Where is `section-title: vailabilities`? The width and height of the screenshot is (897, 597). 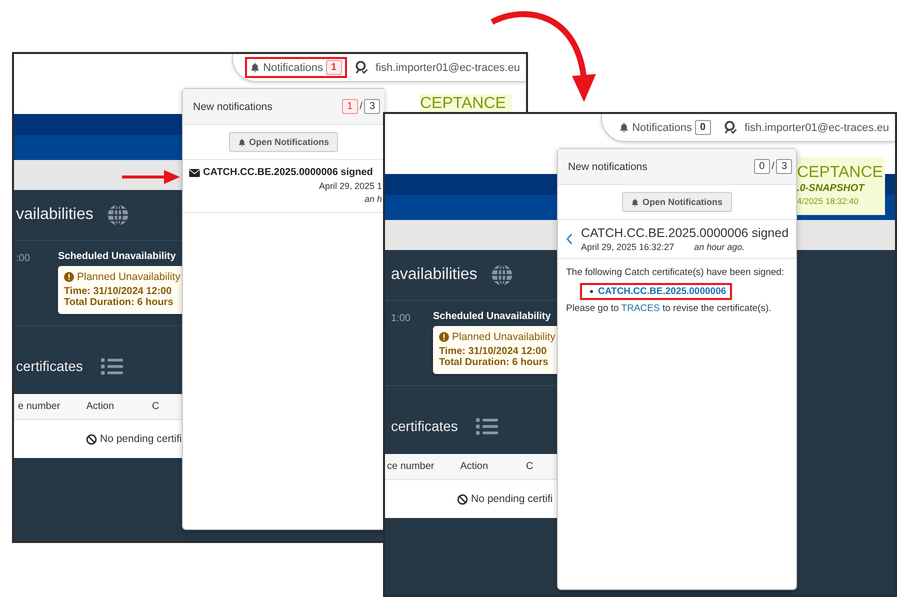
section-title: vailabilities is located at coordinates (55, 215).